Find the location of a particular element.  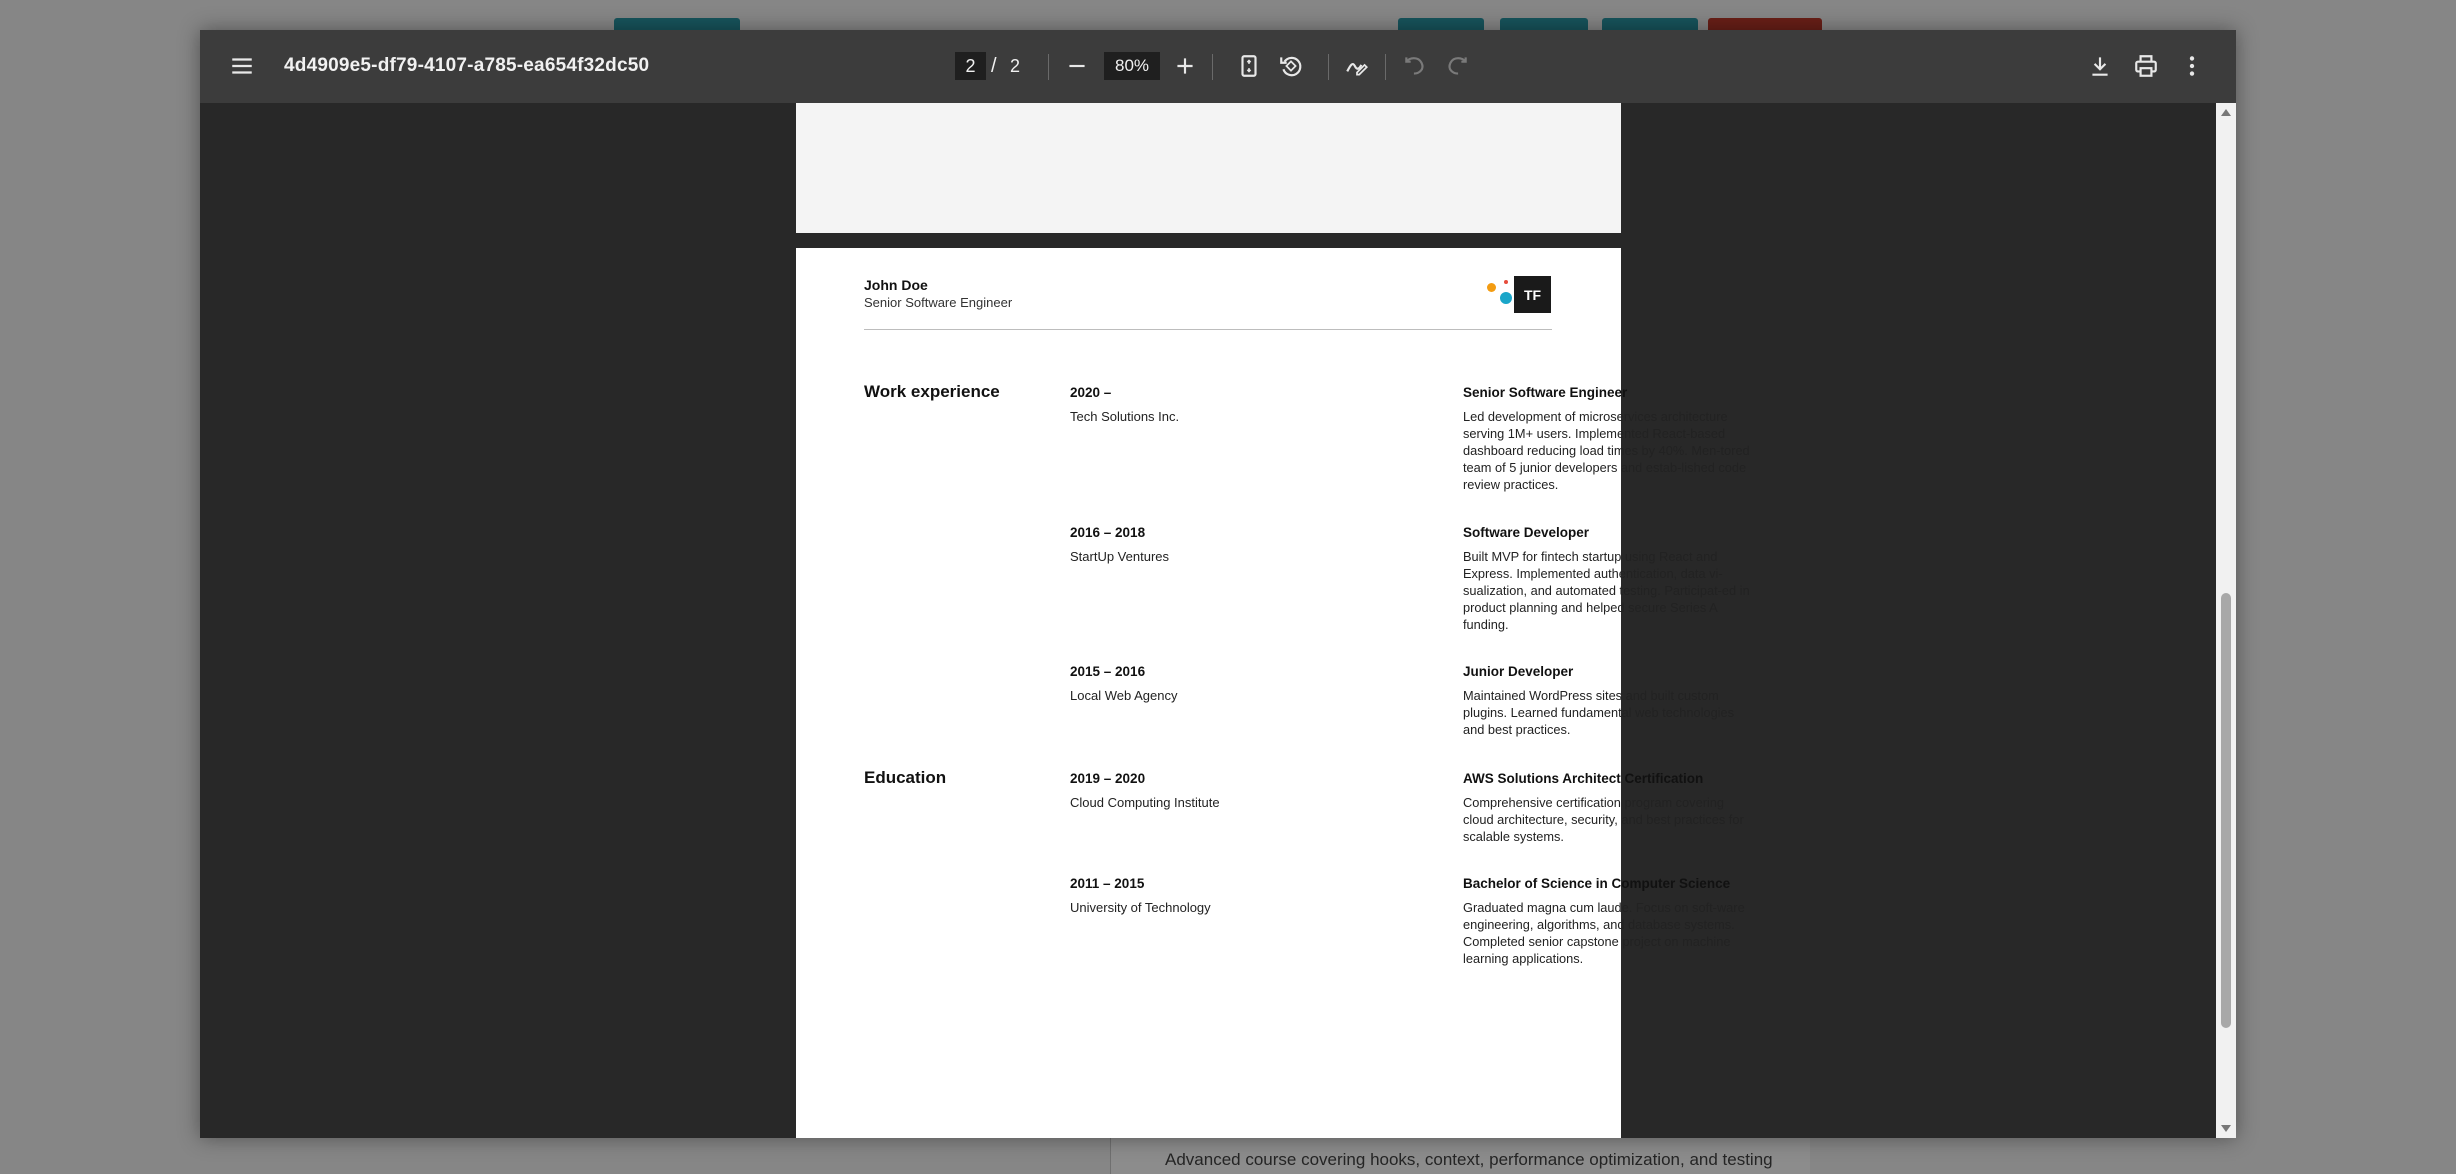

zoom-input: 80% is located at coordinates (1132, 66).